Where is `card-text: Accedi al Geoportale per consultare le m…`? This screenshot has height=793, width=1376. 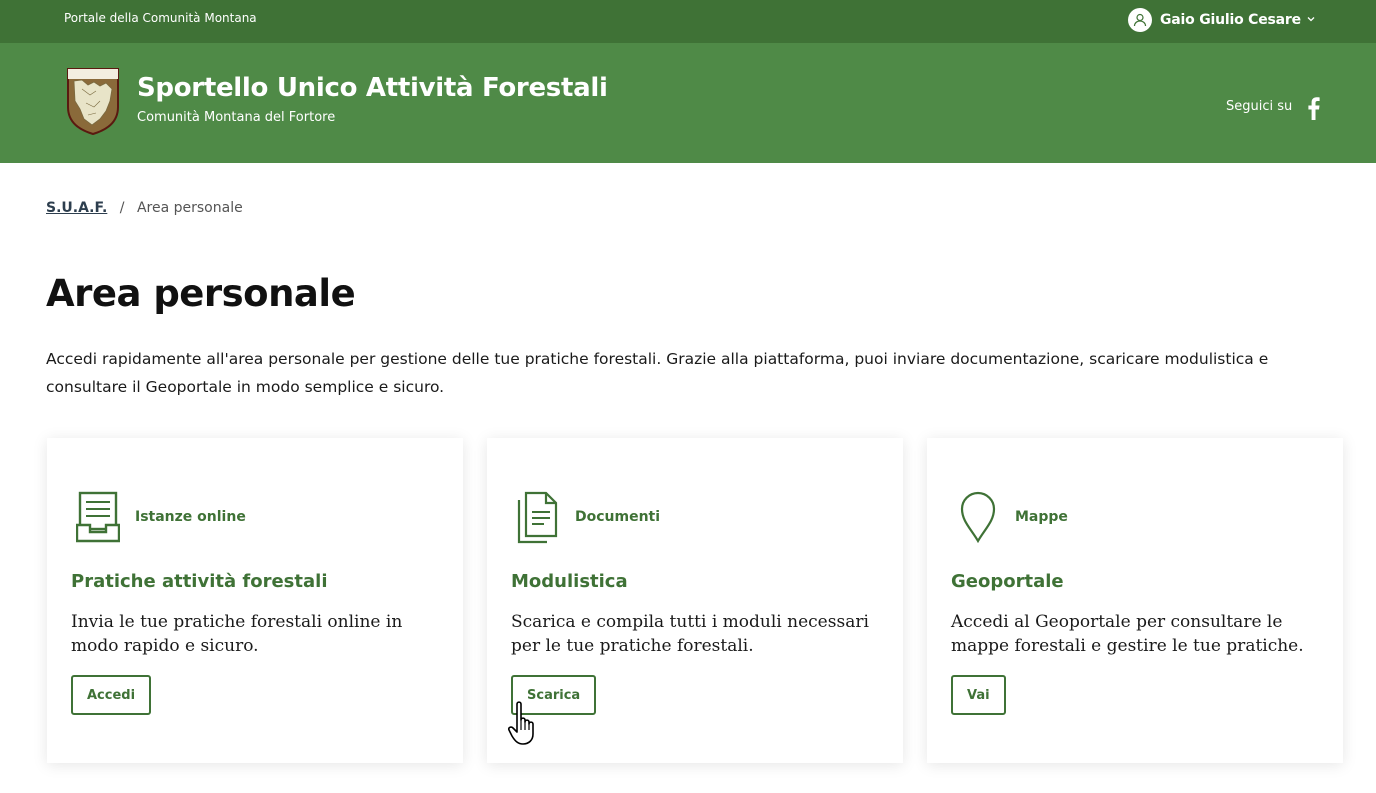 card-text: Accedi al Geoportale per consultare le m… is located at coordinates (1127, 634).